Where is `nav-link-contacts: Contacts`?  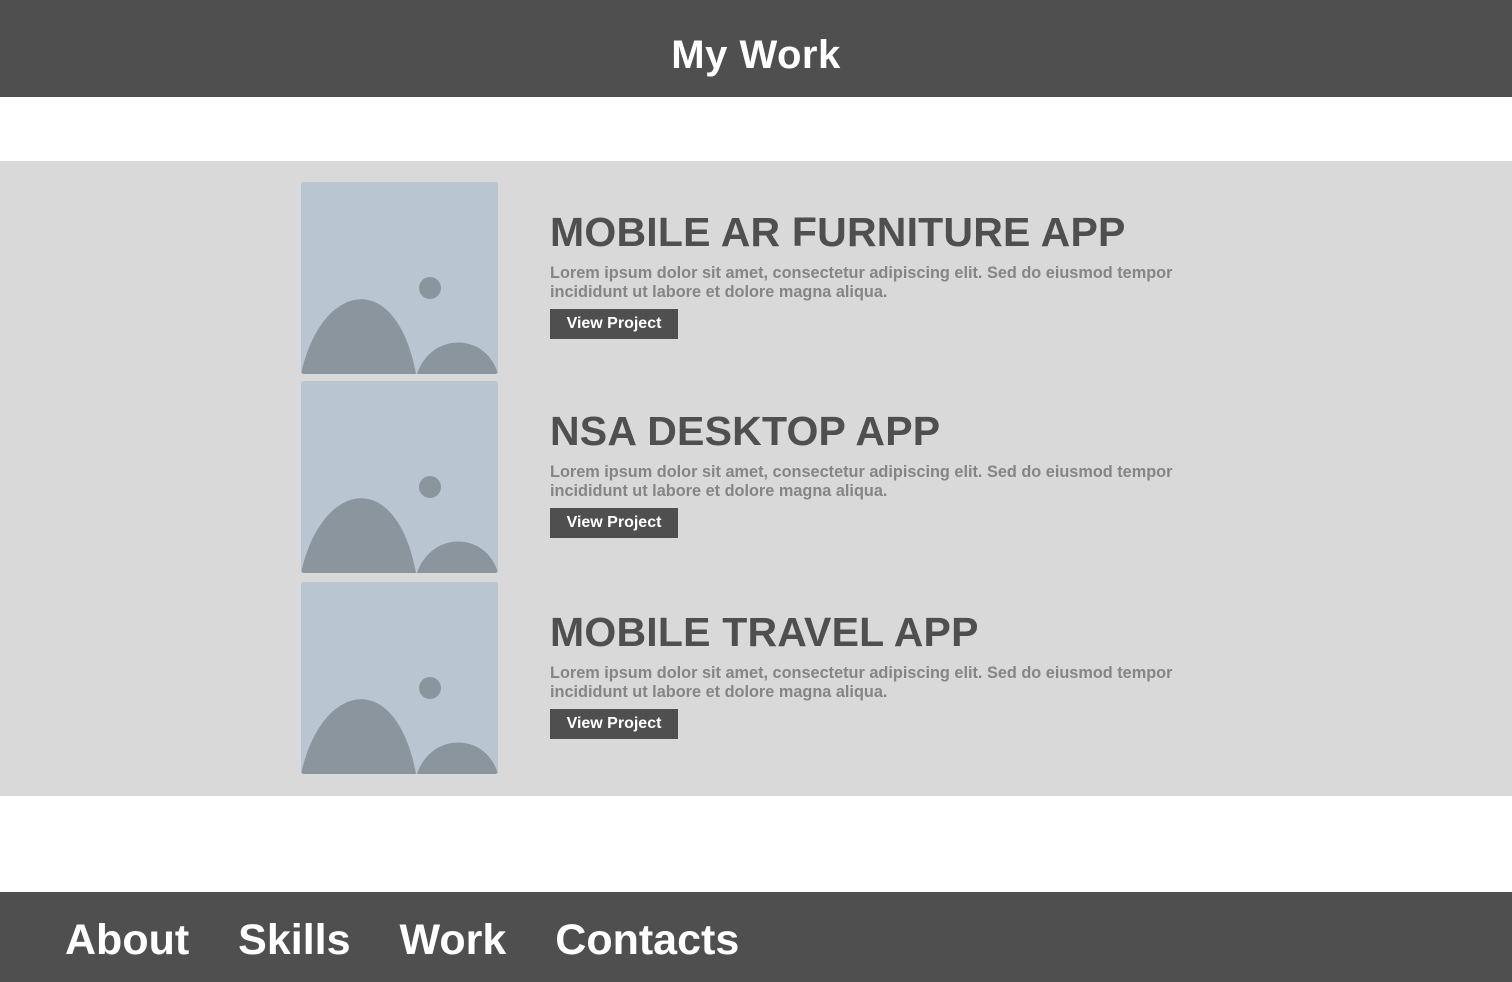 nav-link-contacts: Contacts is located at coordinates (647, 940).